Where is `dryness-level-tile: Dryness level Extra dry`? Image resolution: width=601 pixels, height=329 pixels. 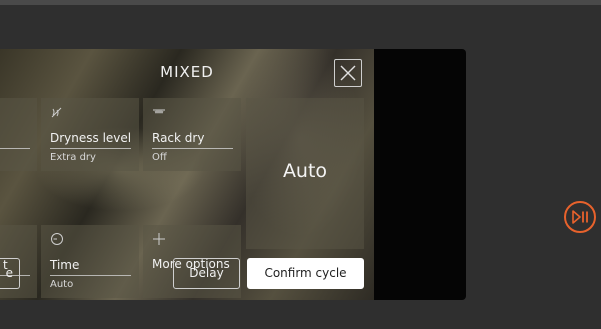
dryness-level-tile: Dryness level Extra dry is located at coordinates (90, 134).